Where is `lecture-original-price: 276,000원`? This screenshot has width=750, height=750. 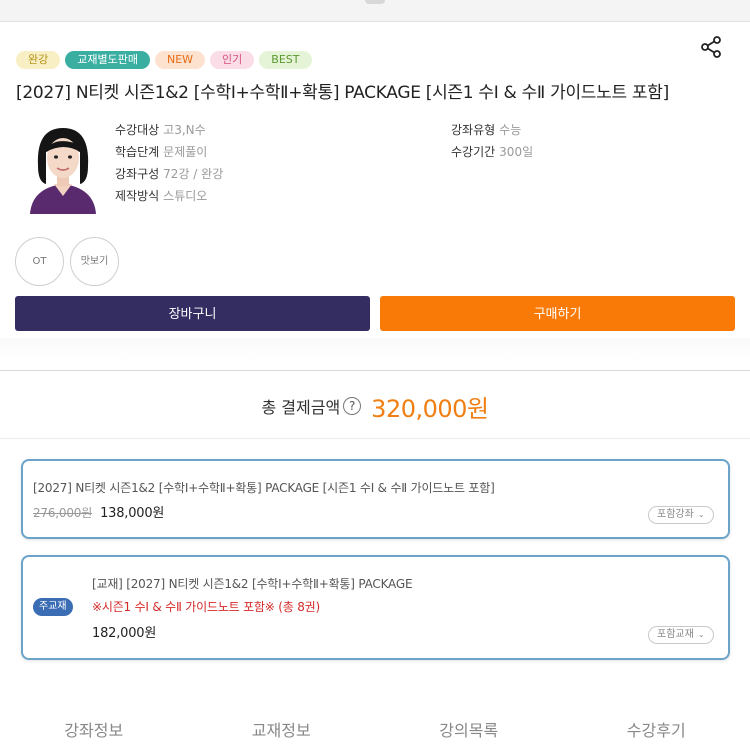
lecture-original-price: 276,000원 is located at coordinates (63, 513).